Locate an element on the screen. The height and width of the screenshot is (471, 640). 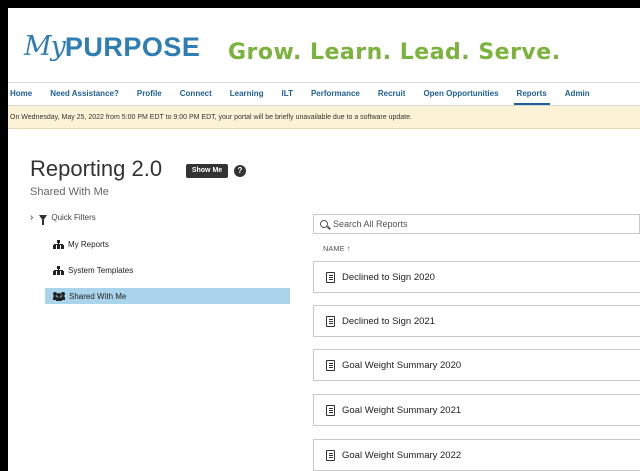
report-row: Declined to Sign 2021 is located at coordinates (476, 321).